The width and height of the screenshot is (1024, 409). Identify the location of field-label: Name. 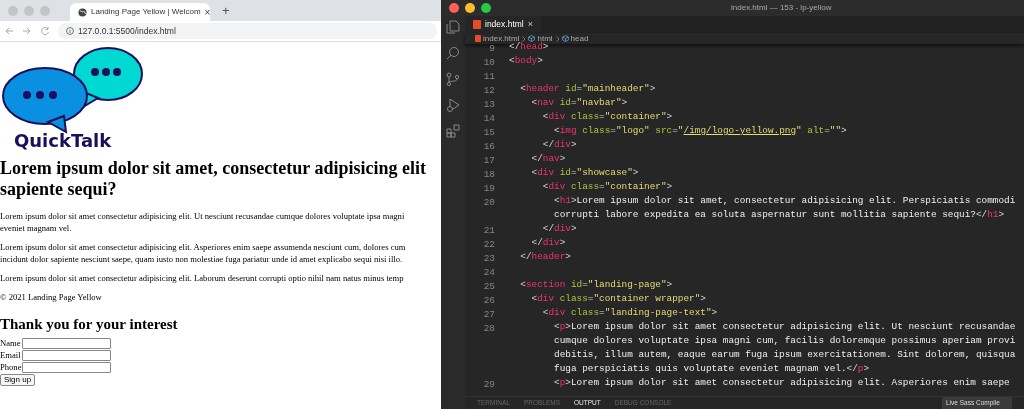
(10, 343).